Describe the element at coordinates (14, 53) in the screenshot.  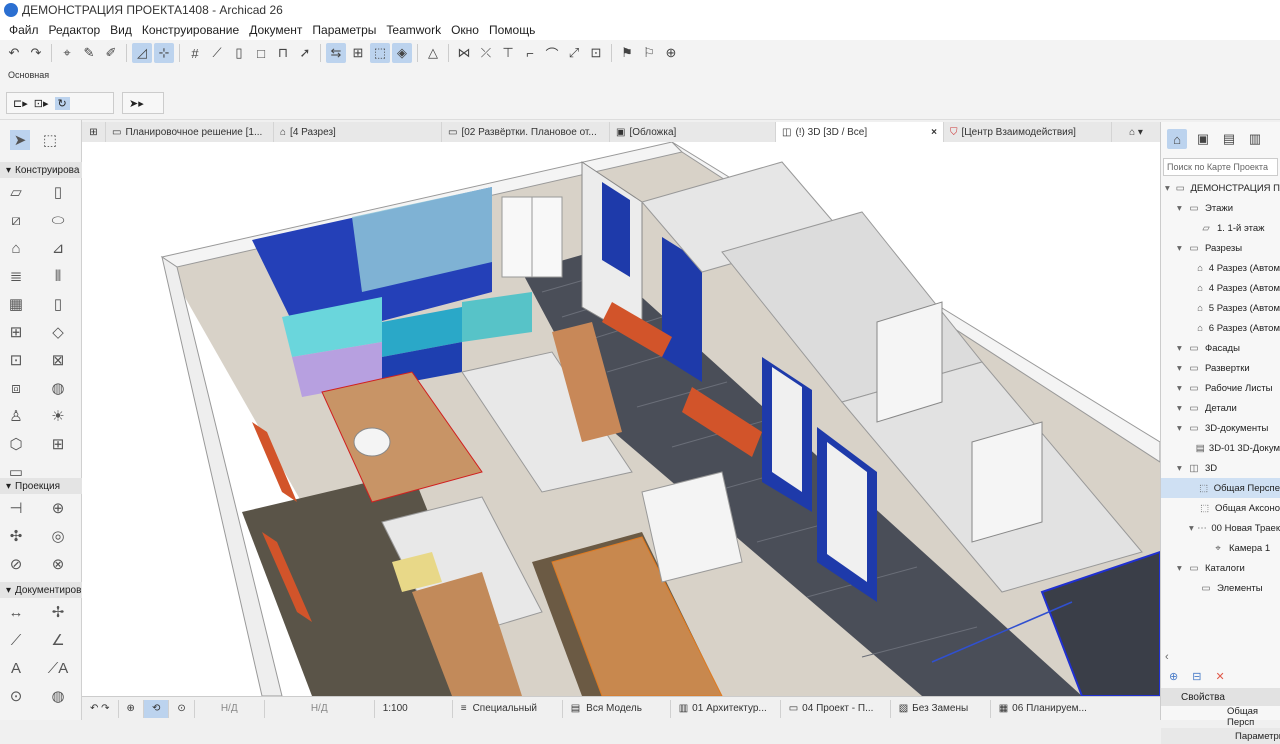
I see `undo-icon: ↶` at that location.